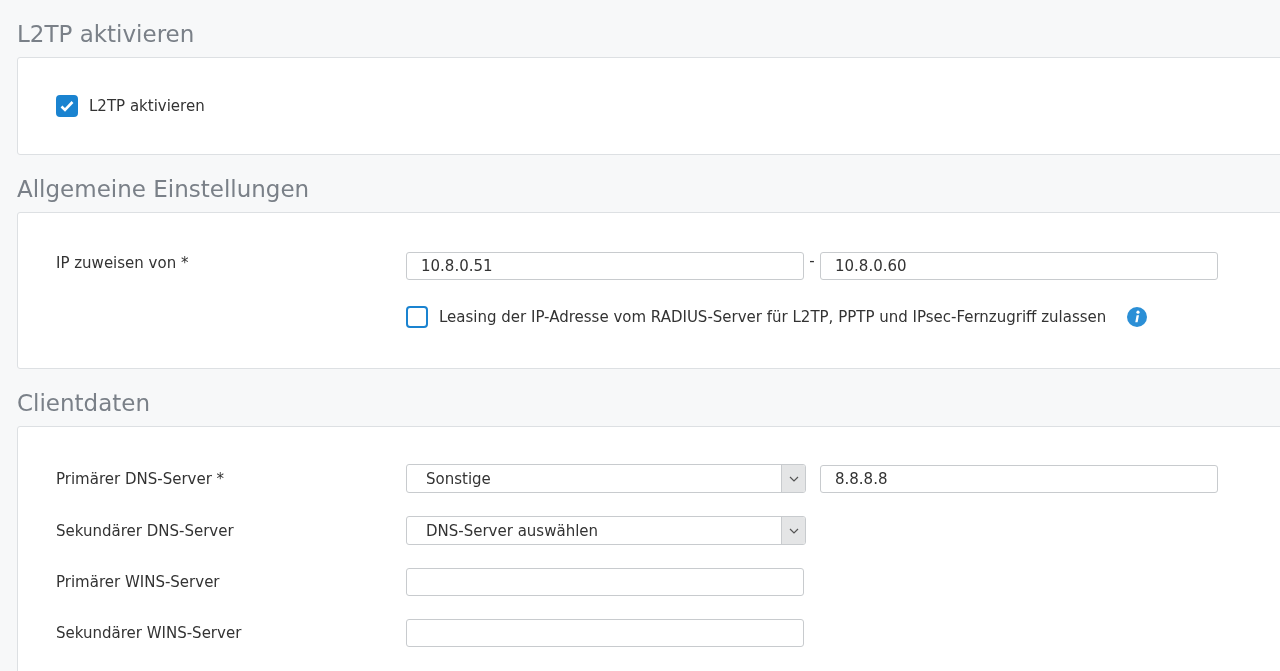  I want to click on section-heading: Allgemeine Einstellungen, so click(164, 189).